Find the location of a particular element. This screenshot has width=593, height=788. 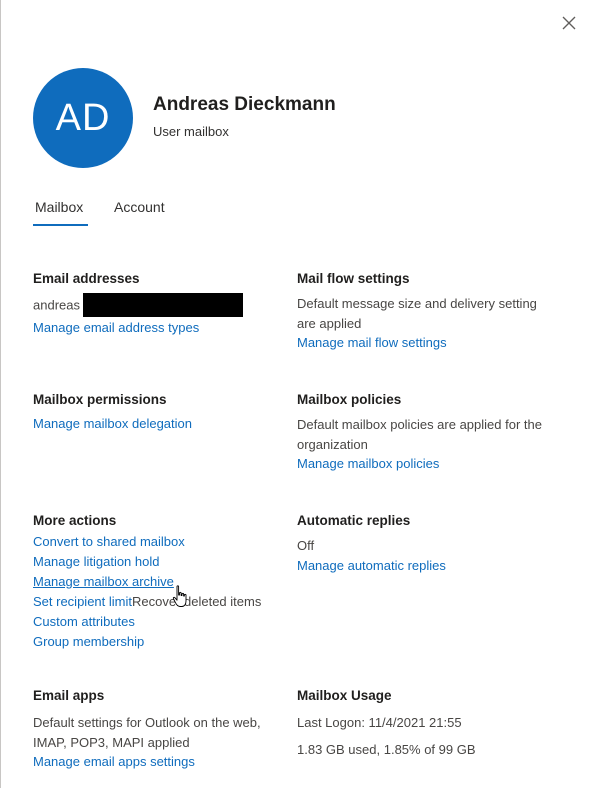

manage-mailbox-policies-link: Manage mailbox policies is located at coordinates (424, 464).